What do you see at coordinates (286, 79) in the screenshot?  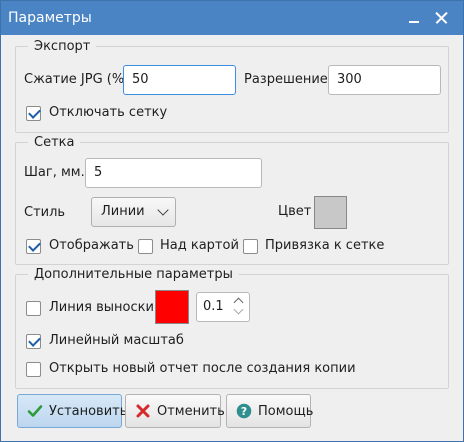 I see `resolution-label: Разрешение` at bounding box center [286, 79].